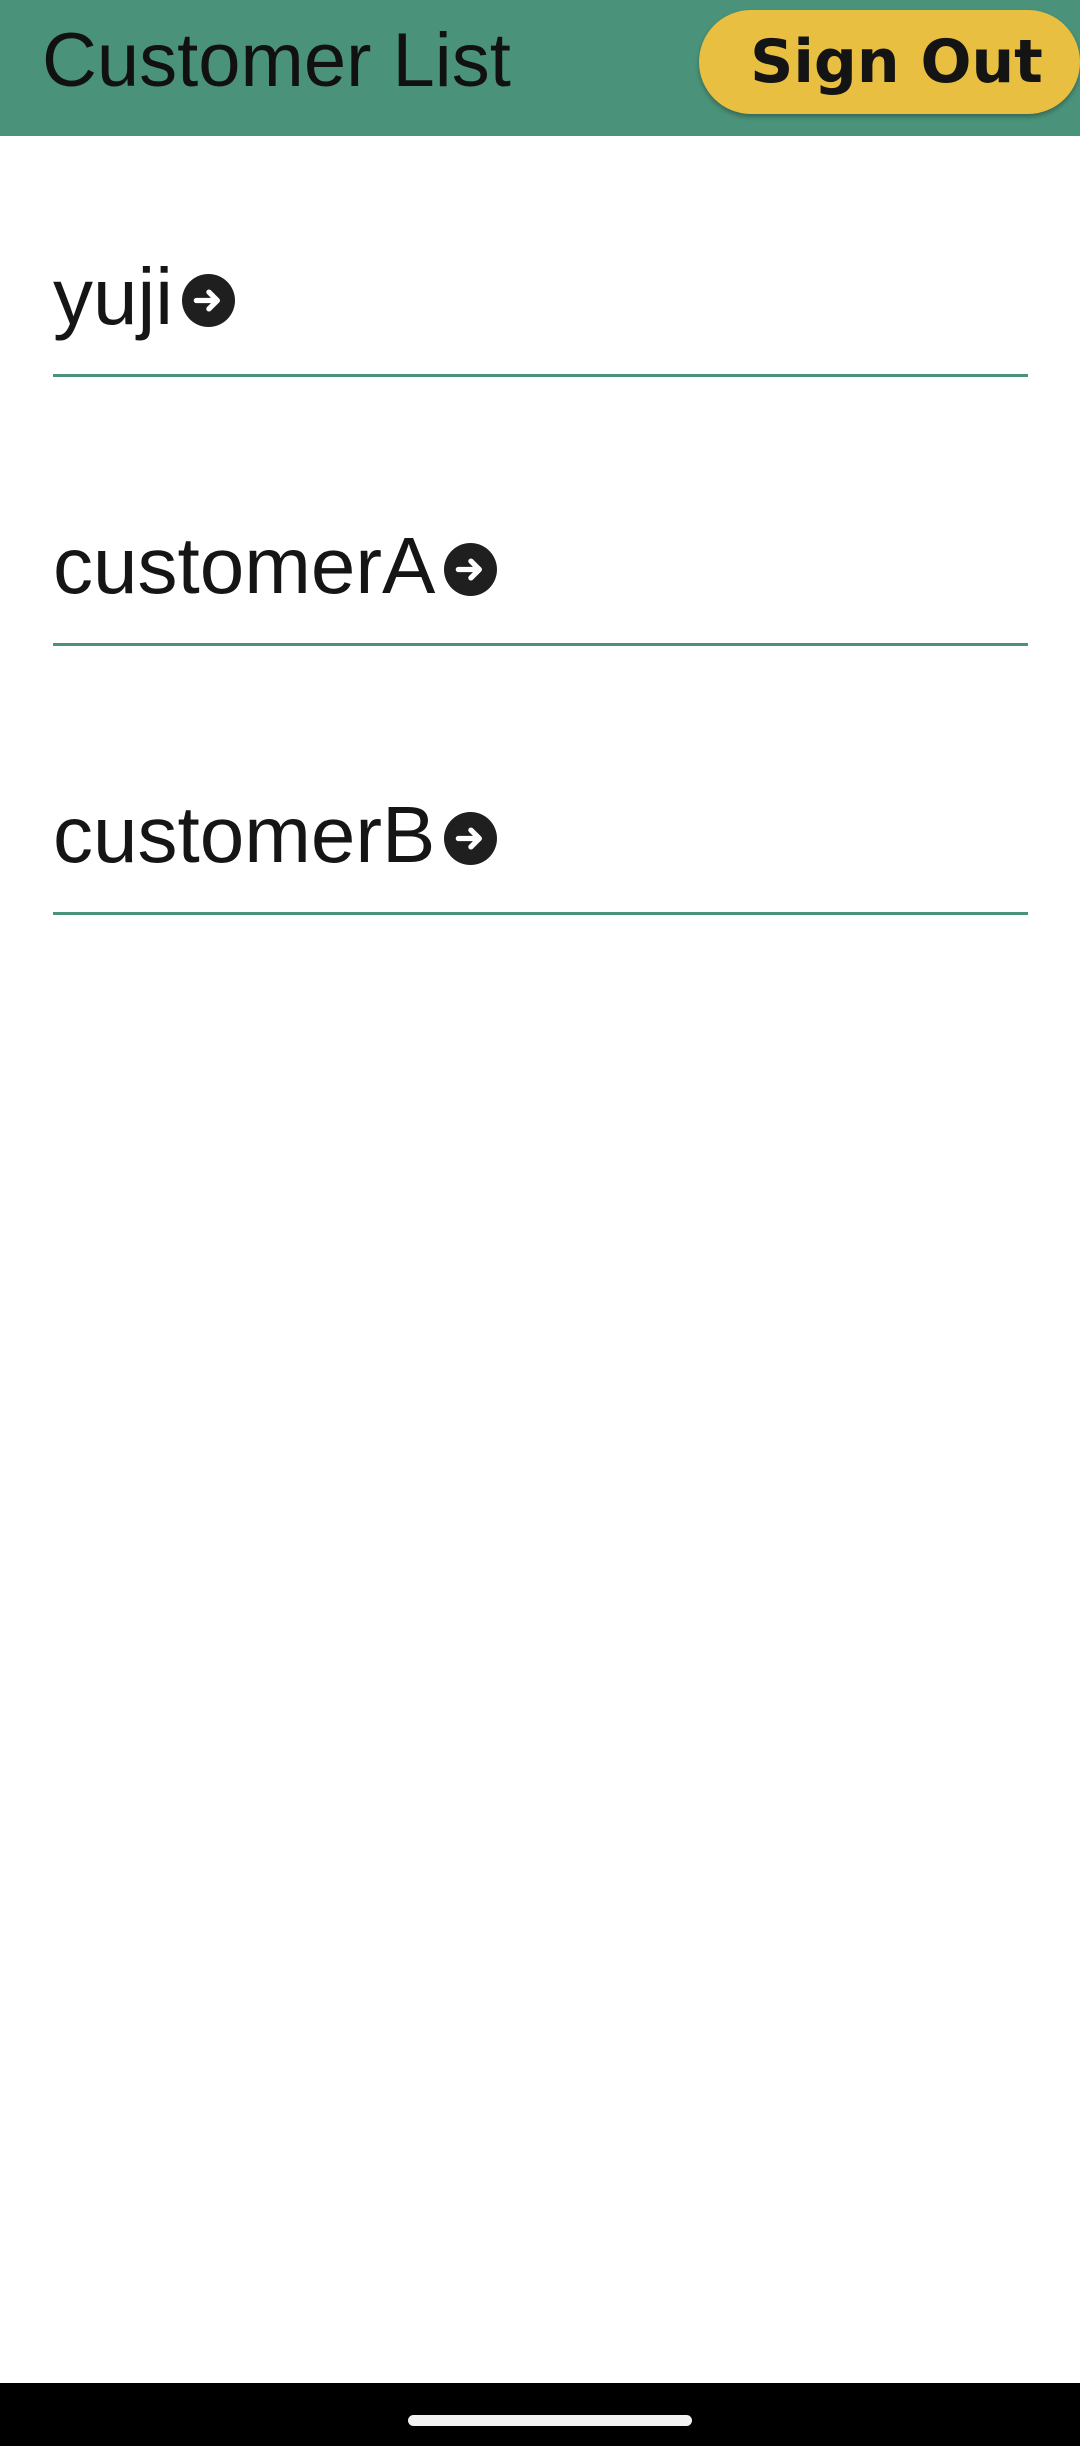  I want to click on customer-link-yuji: yuji, so click(144, 297).